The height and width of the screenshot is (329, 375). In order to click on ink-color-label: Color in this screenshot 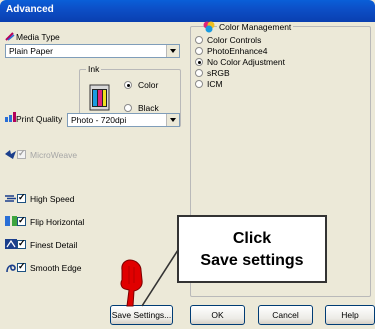, I will do `click(148, 85)`.